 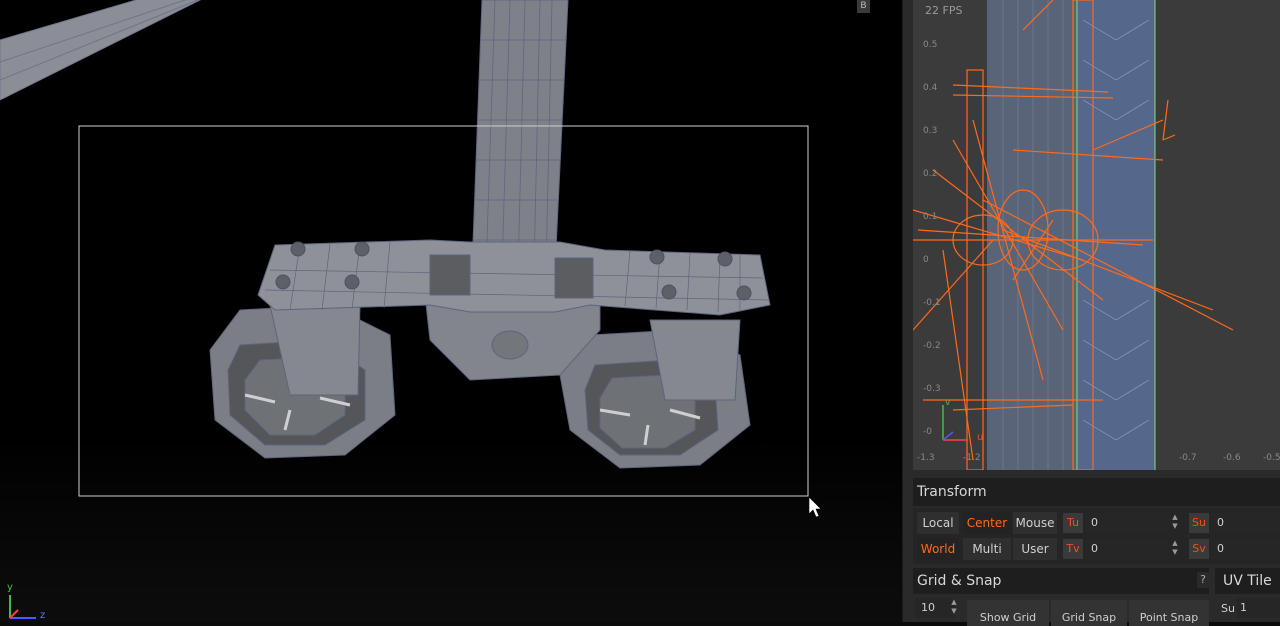 I want to click on v-tick: -0, so click(x=927, y=432).